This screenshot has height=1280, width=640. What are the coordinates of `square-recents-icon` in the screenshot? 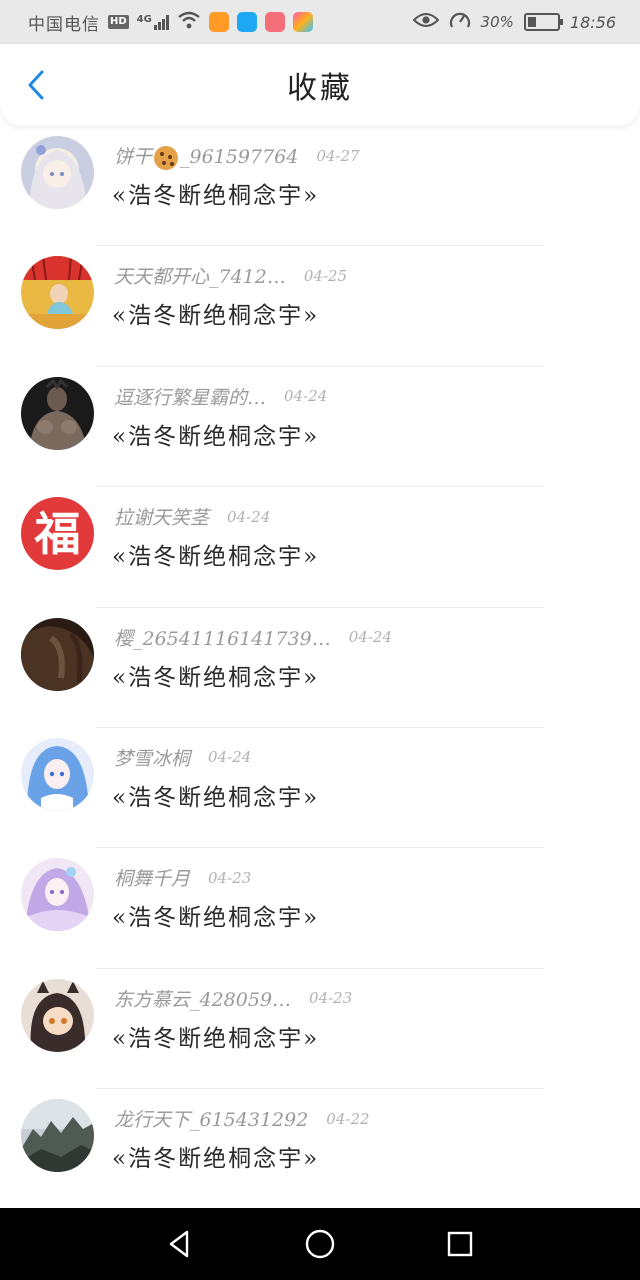 It's located at (460, 1244).